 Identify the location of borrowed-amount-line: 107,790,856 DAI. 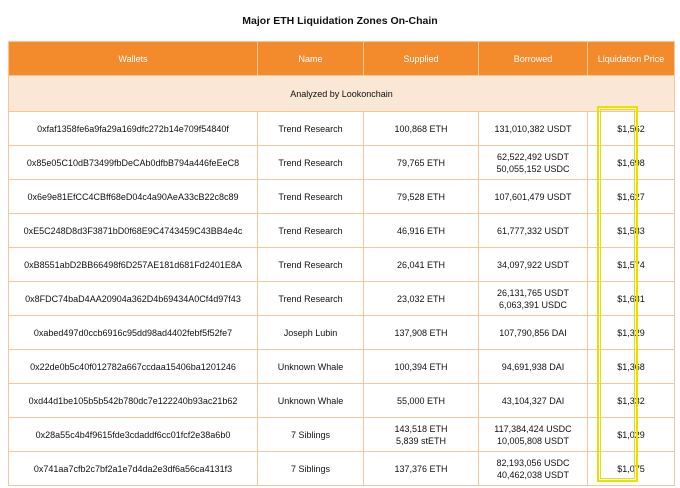
(533, 332).